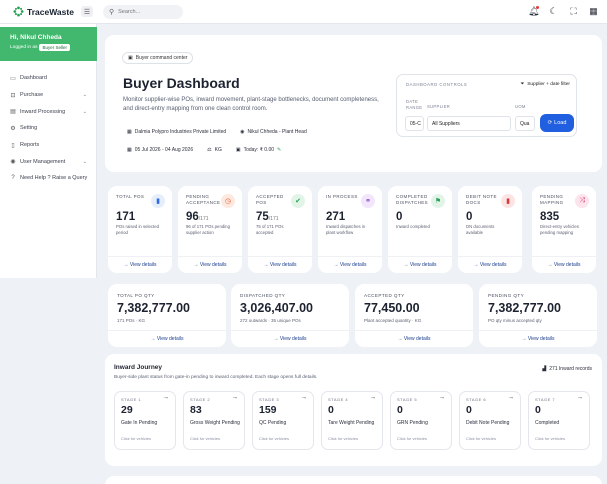 The height and width of the screenshot is (484, 607). I want to click on kpi-title: COMPLETED DISPATCHES, so click(412, 199).